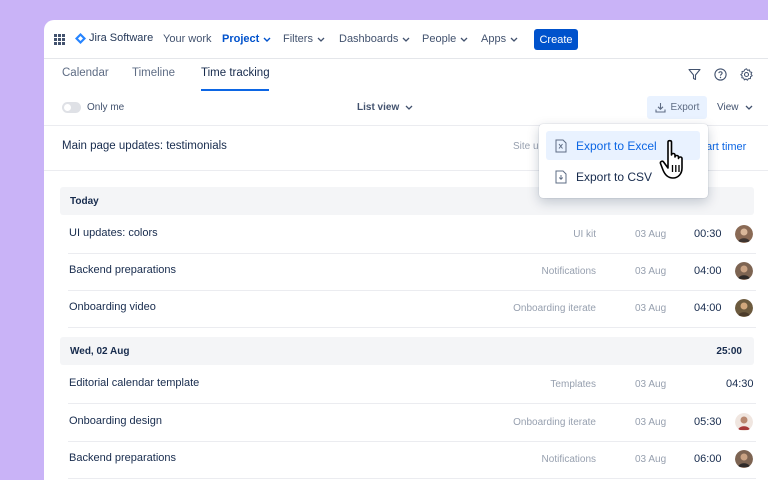  Describe the element at coordinates (71, 107) in the screenshot. I see `only-me-toggle` at that location.